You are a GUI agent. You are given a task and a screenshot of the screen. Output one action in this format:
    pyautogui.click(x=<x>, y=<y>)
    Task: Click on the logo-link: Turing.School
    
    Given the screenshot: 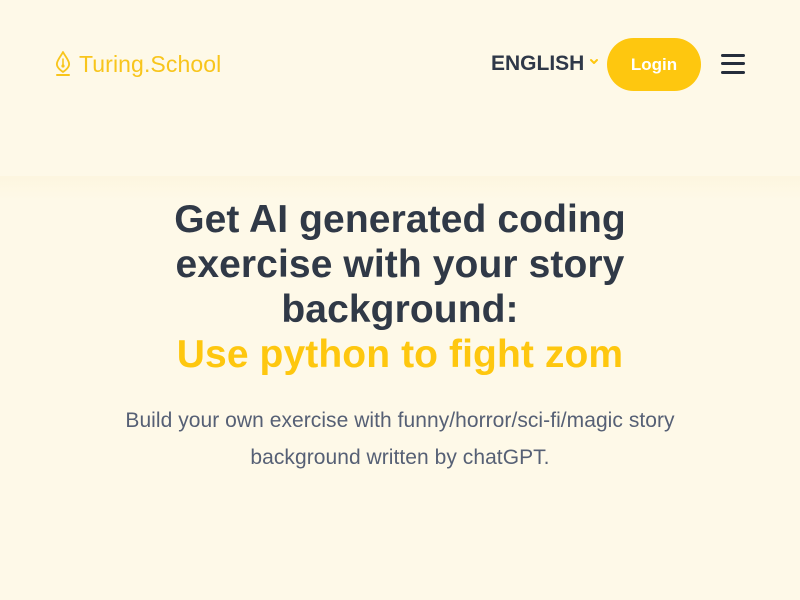 What is the action you would take?
    pyautogui.click(x=137, y=64)
    